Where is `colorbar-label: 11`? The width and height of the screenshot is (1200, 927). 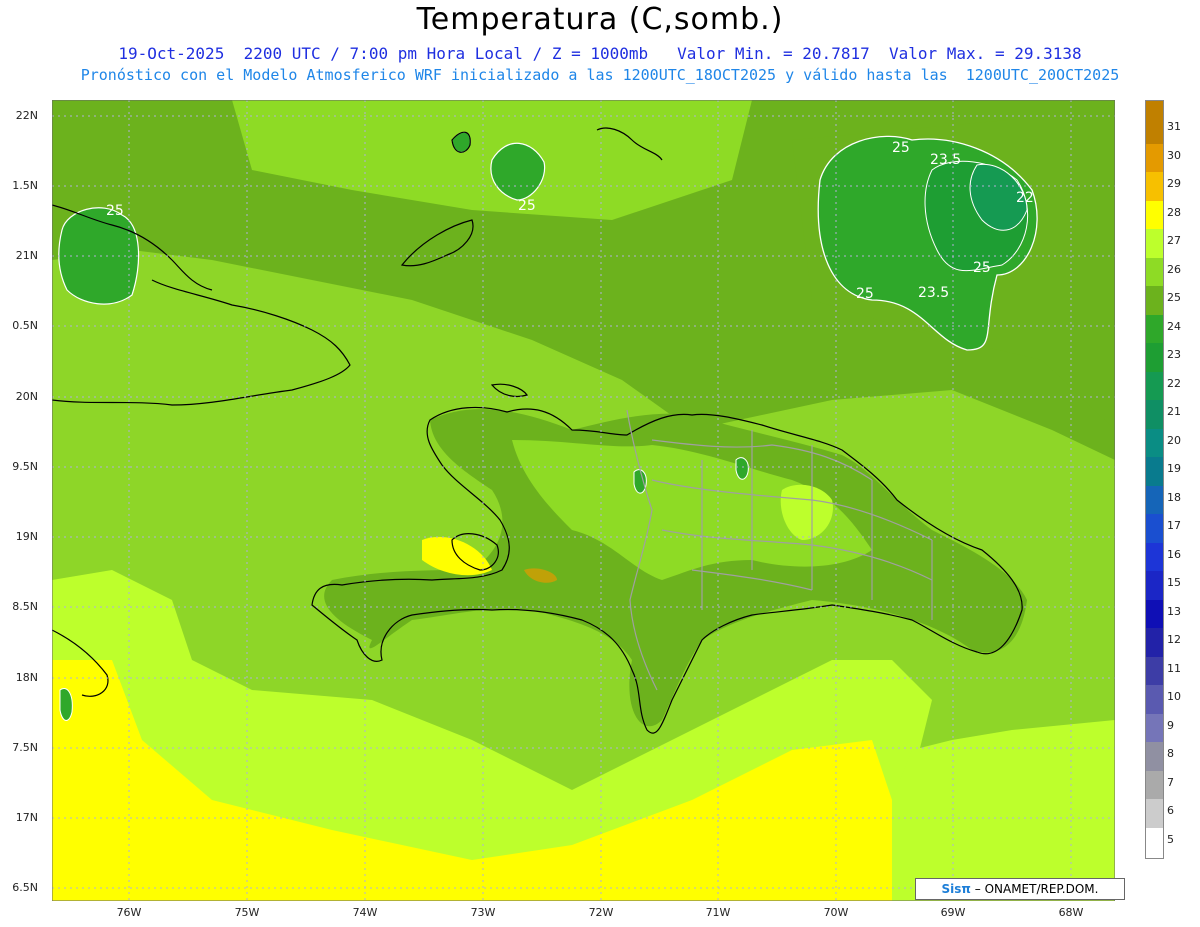 colorbar-label: 11 is located at coordinates (1174, 668).